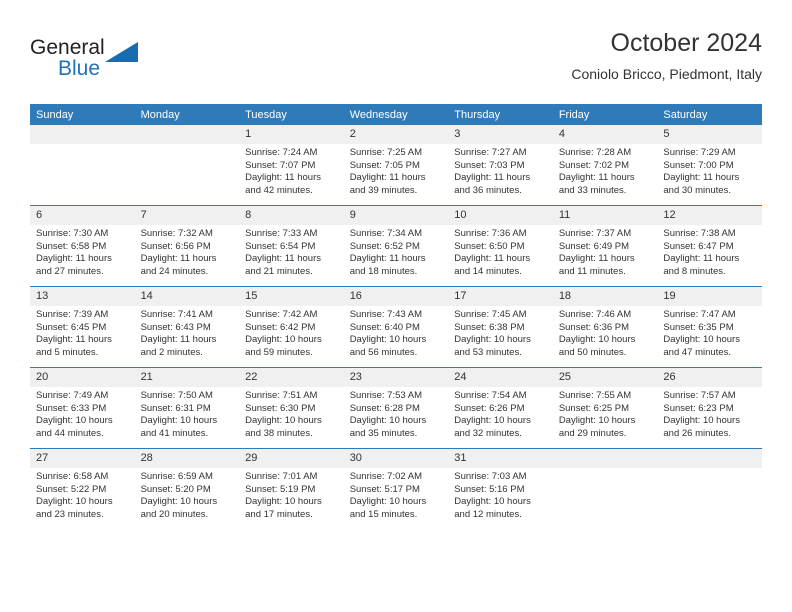 Image resolution: width=792 pixels, height=612 pixels. What do you see at coordinates (594, 165) in the screenshot?
I see `sunset-line: Sunset: 7:02 PM` at bounding box center [594, 165].